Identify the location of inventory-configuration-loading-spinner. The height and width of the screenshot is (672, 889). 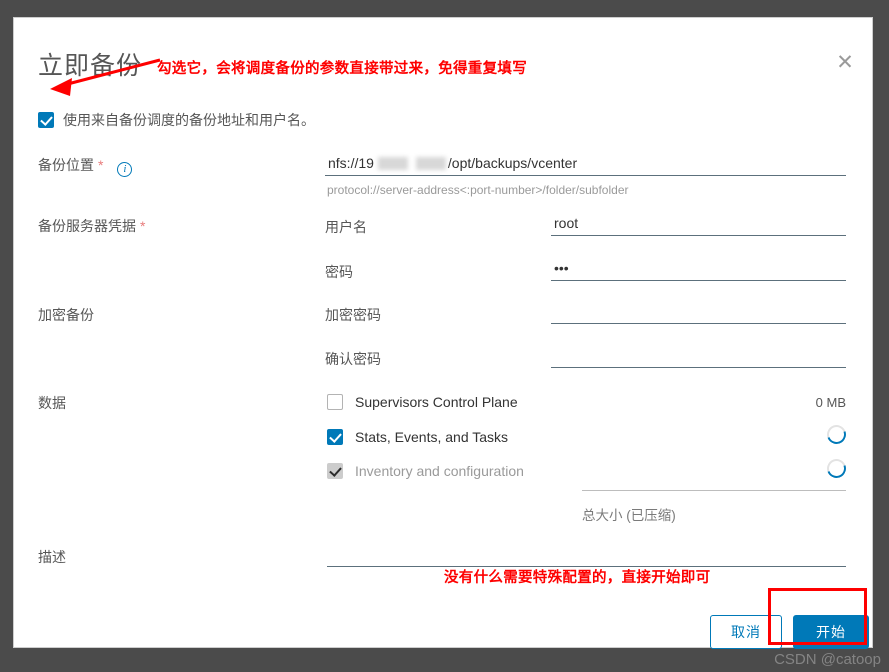
(836, 468).